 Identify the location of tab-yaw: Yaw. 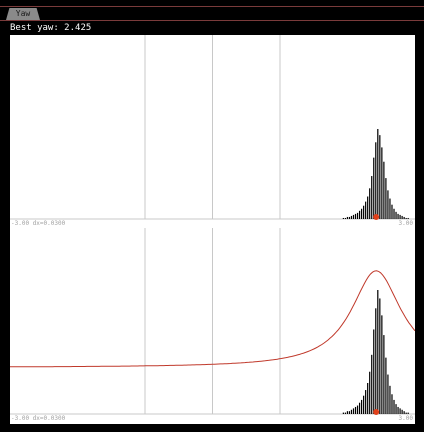
(23, 14).